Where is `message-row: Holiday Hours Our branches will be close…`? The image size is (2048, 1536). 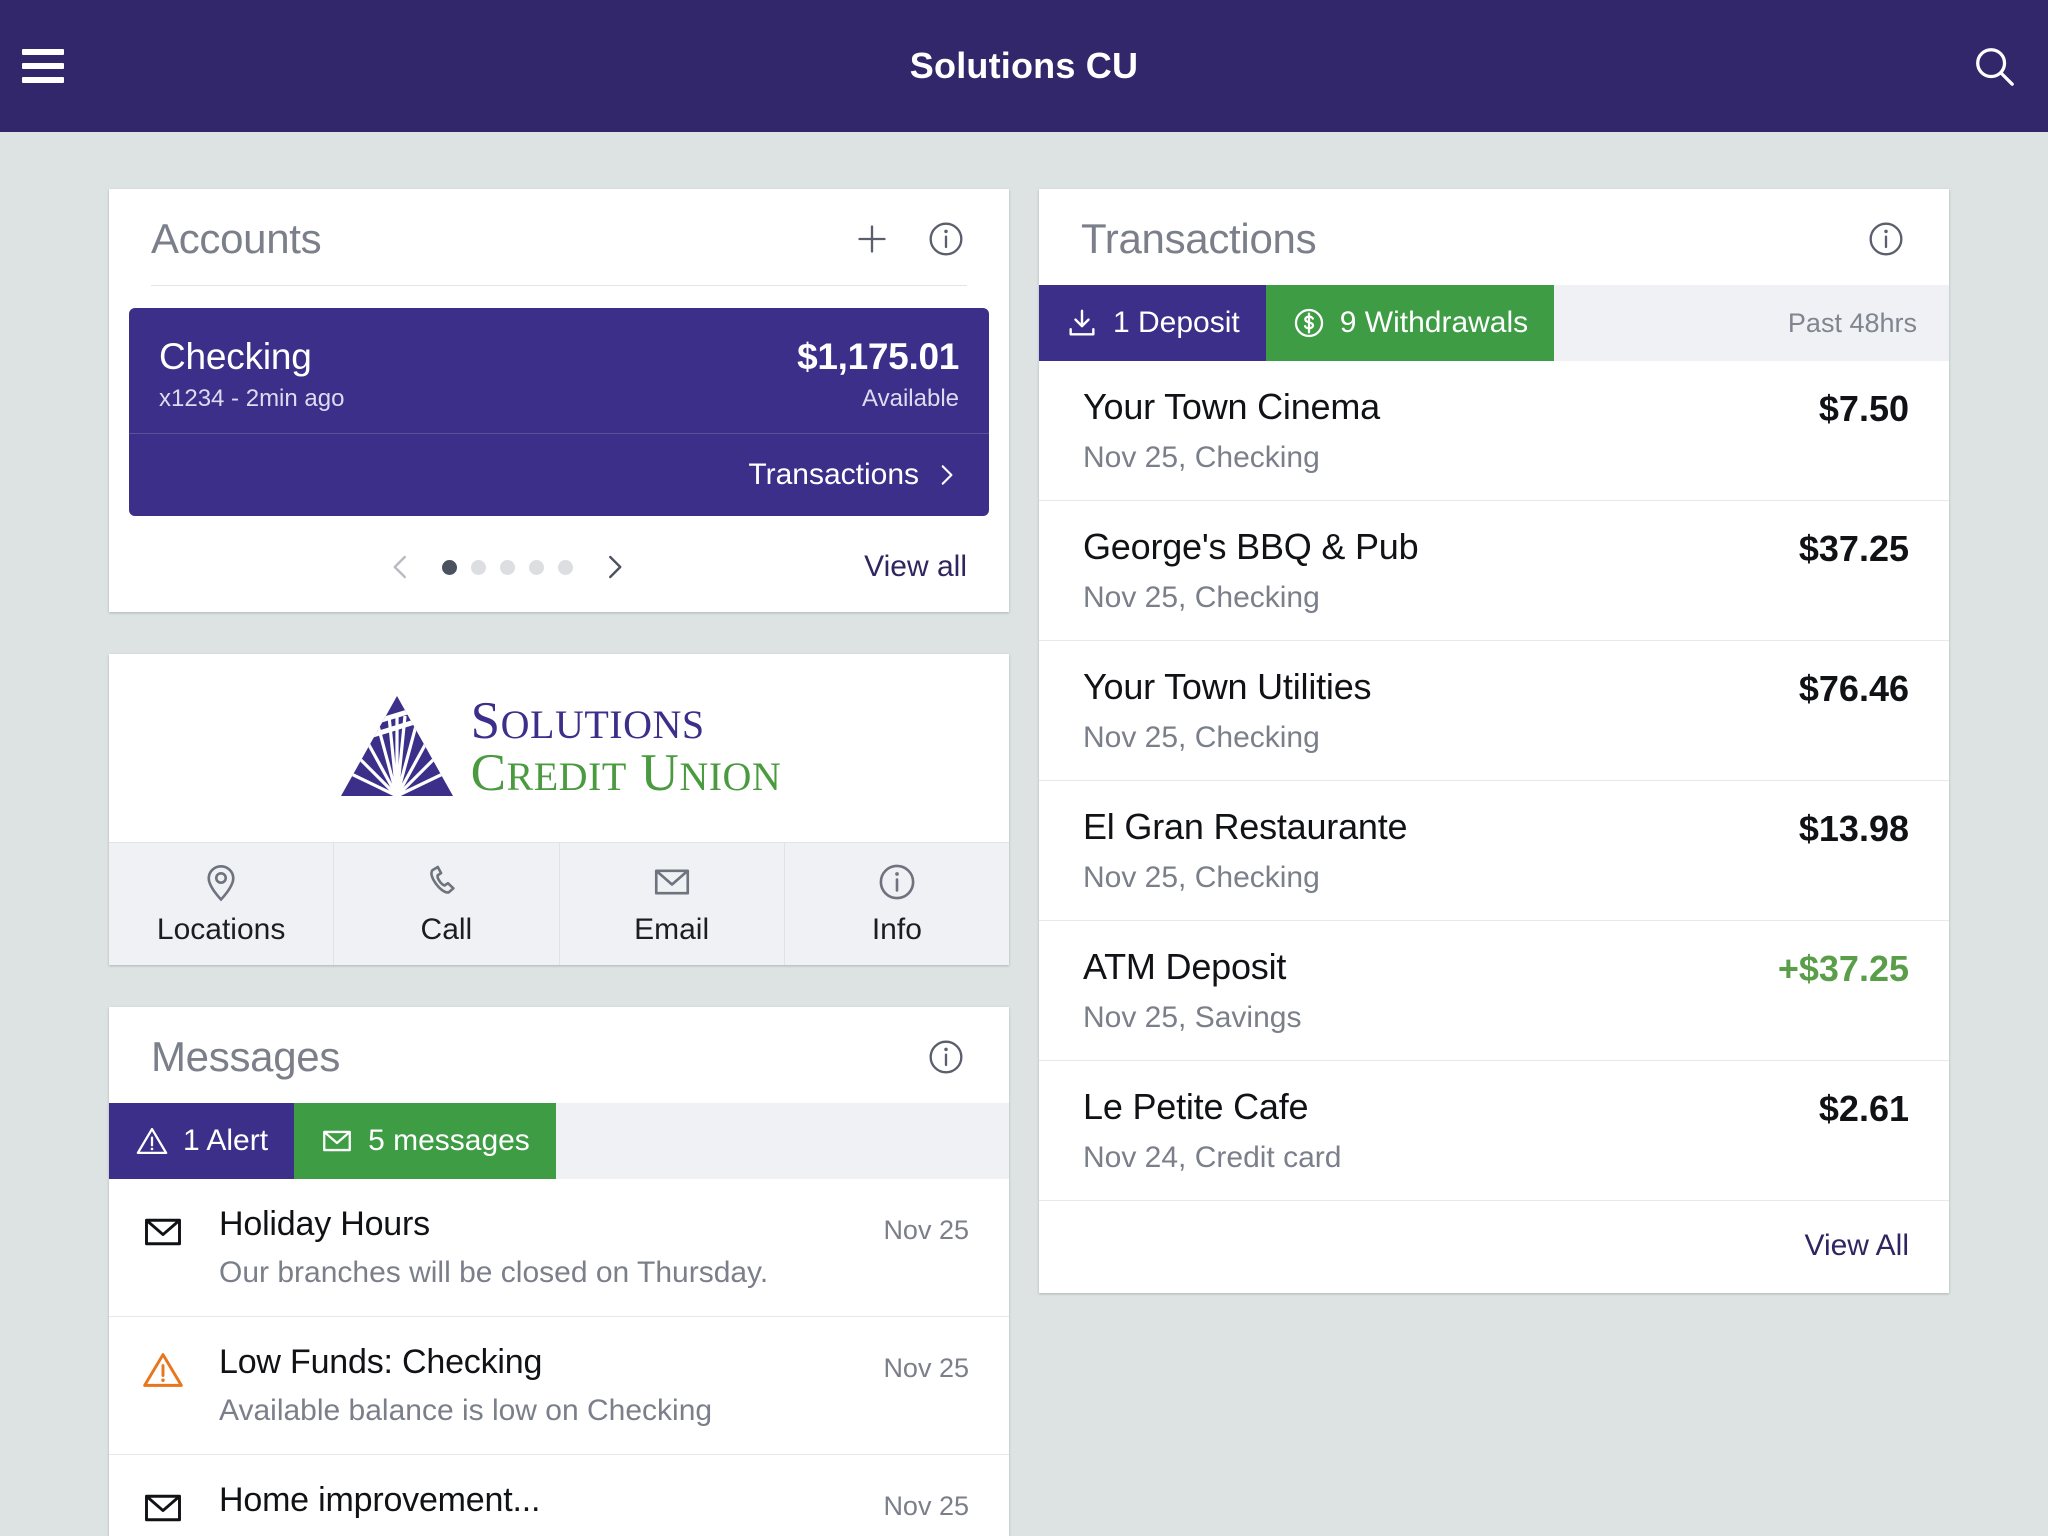 message-row: Holiday Hours Our branches will be close… is located at coordinates (559, 1248).